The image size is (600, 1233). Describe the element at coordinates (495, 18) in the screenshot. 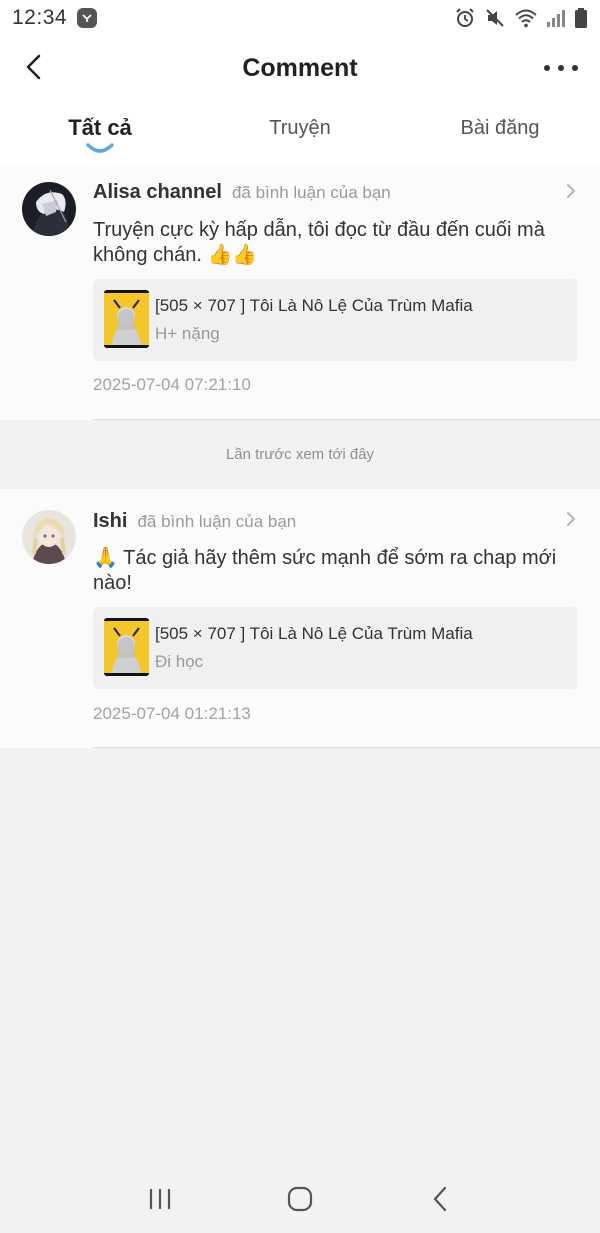

I see `mute-icon` at that location.